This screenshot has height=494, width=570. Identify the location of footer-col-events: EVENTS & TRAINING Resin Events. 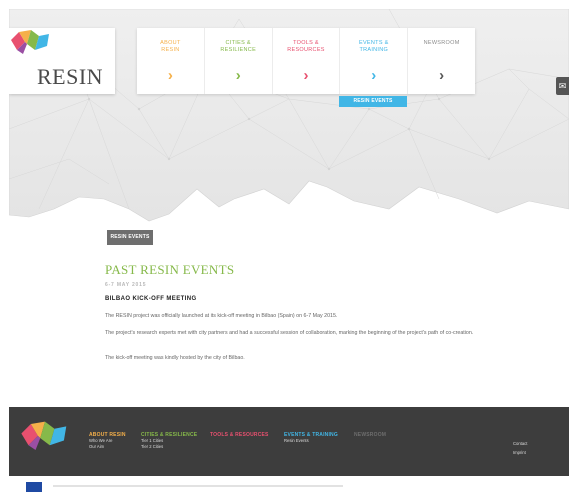
(311, 438).